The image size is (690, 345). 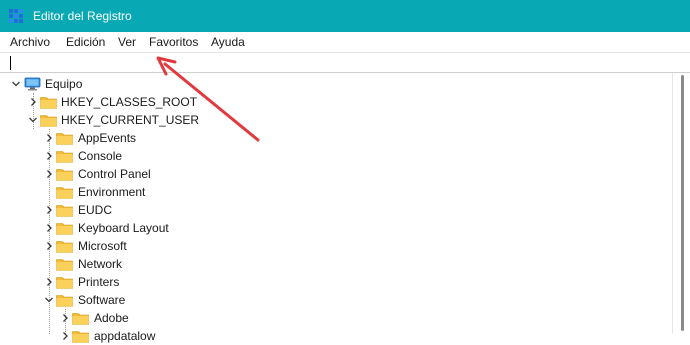 I want to click on tree-node-keyboard-layout: Keyboard Layout, so click(x=150, y=228).